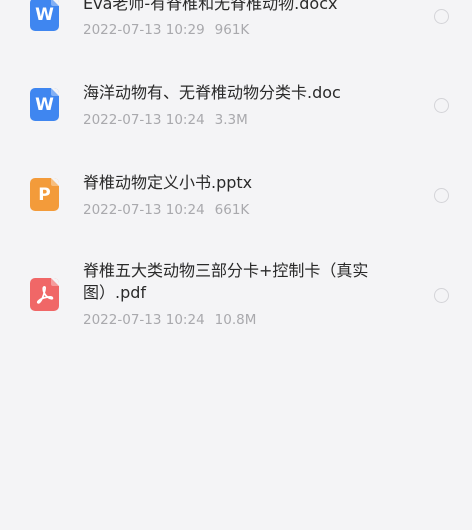 This screenshot has width=472, height=530. What do you see at coordinates (144, 30) in the screenshot?
I see `file-date: 2022-07-13 10:29` at bounding box center [144, 30].